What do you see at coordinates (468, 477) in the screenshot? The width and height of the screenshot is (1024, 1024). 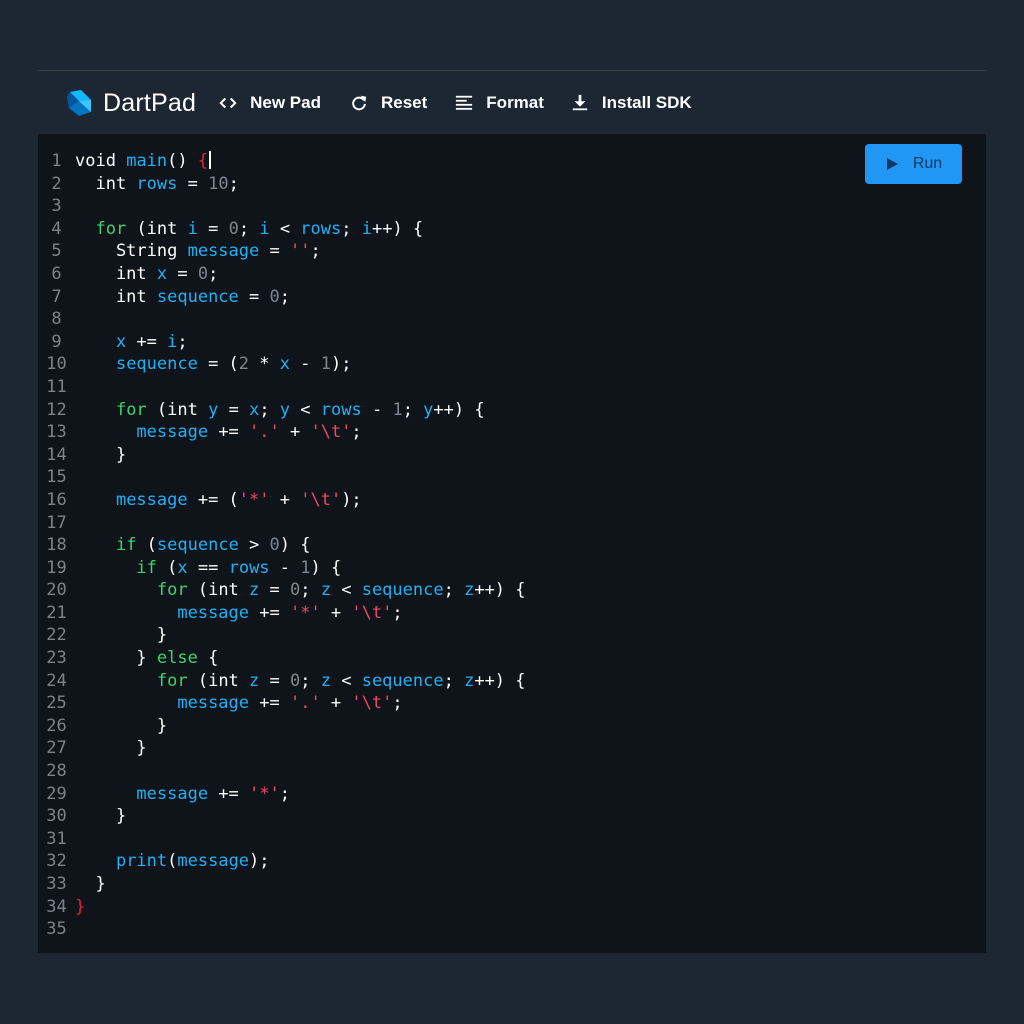 I see `code-line: 15` at bounding box center [468, 477].